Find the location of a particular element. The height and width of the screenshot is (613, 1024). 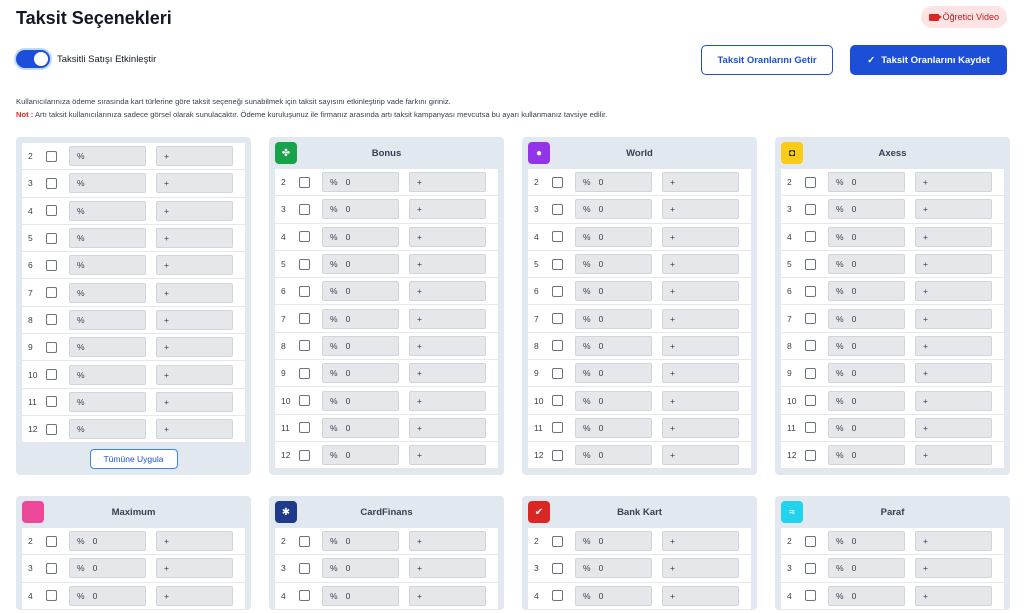

apply-all-button: Tümüne Uygula is located at coordinates (133, 459).